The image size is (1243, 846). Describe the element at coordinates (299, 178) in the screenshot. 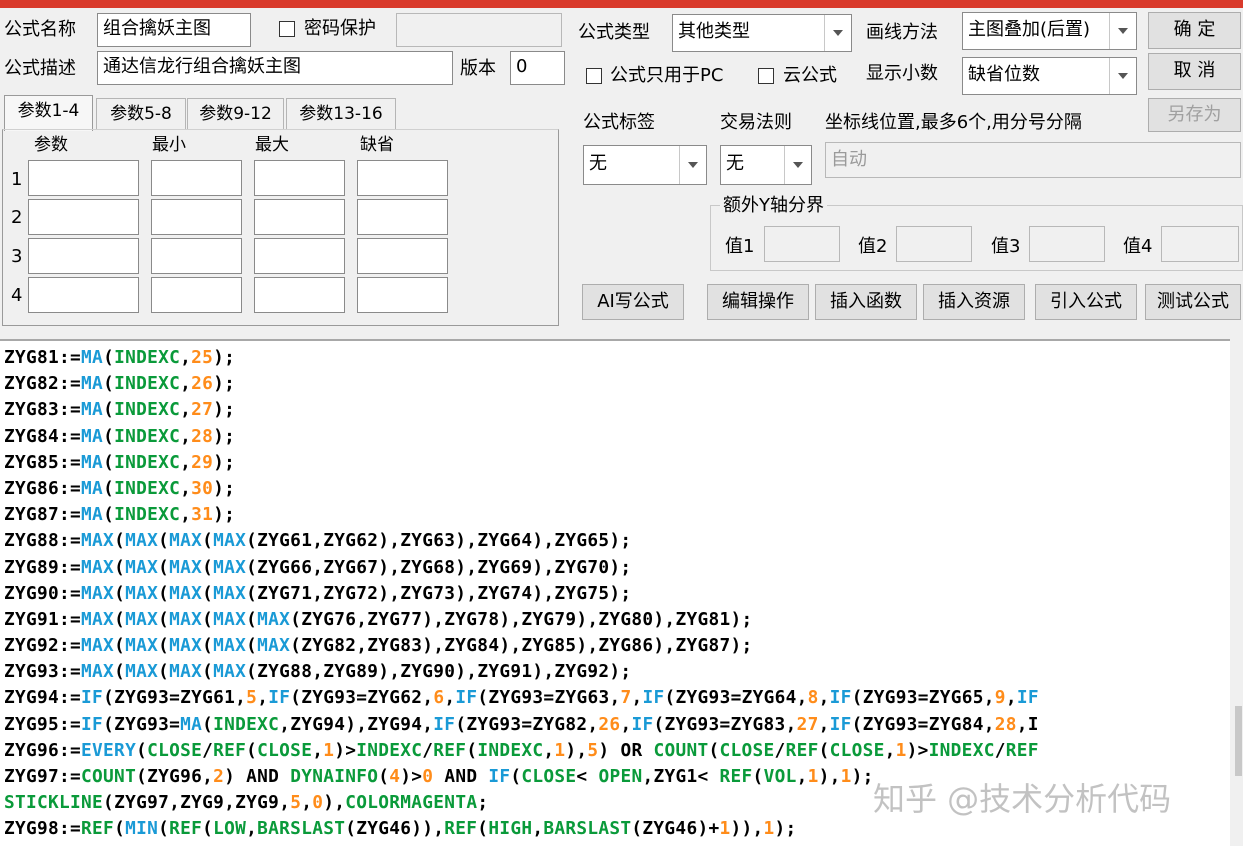

I see `param-1-max-input` at that location.